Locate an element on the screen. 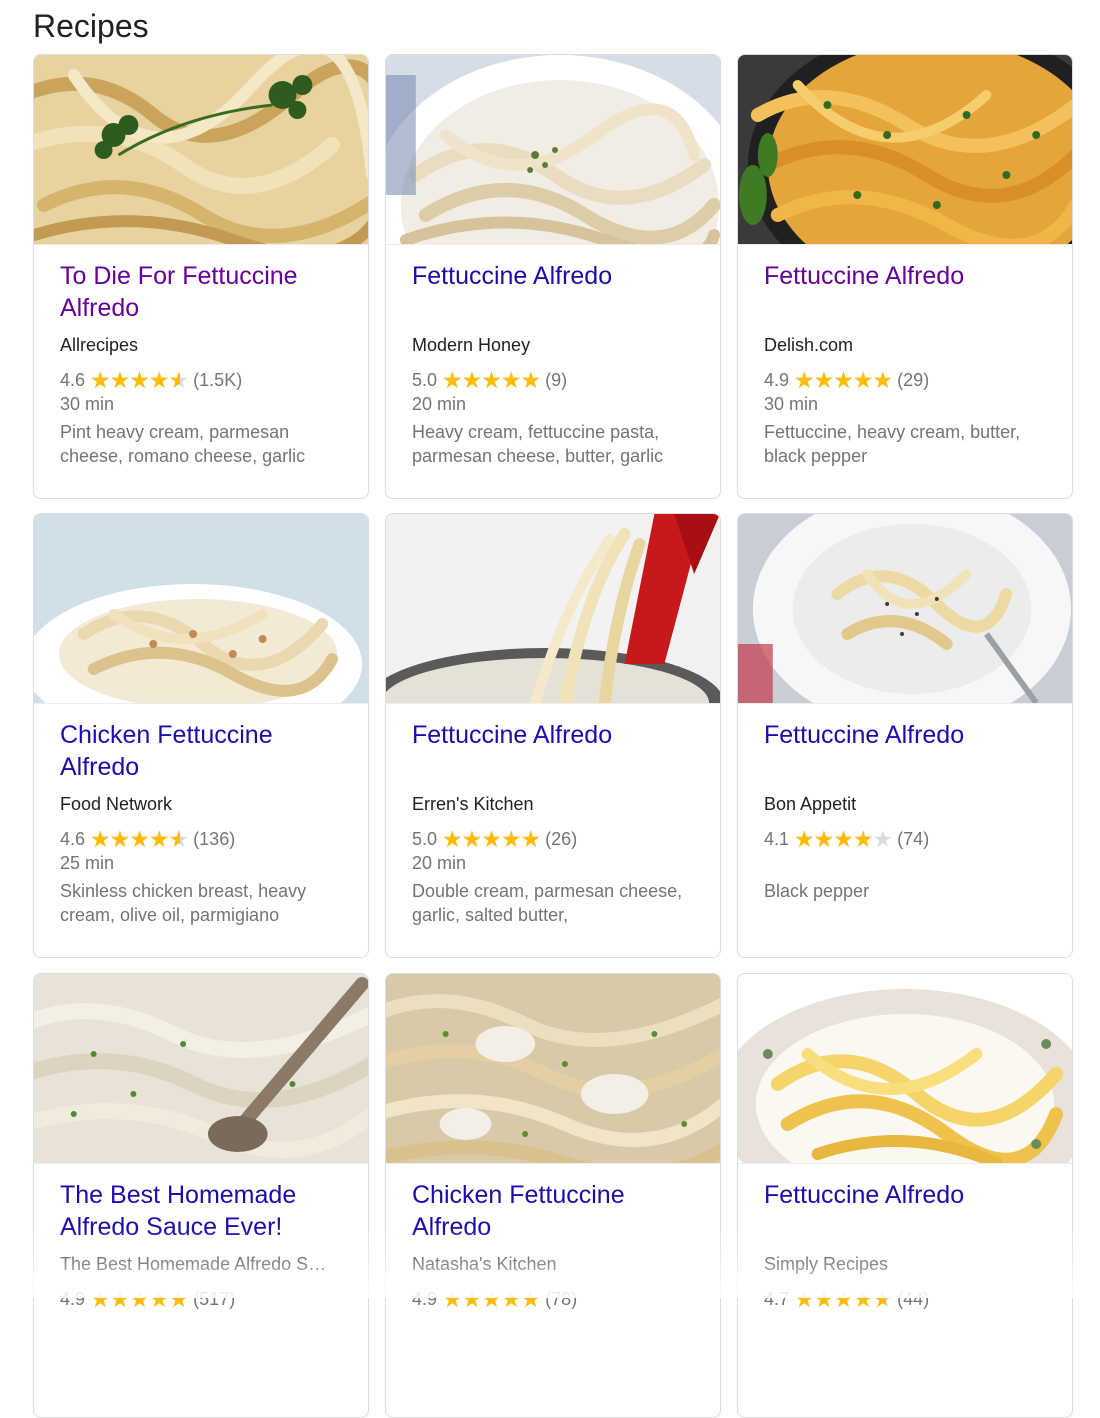 Image resolution: width=1100 pixels, height=1418 pixels. rating-row: 5.0 ★★★★★ ★★★★★ (9) is located at coordinates (557, 380).